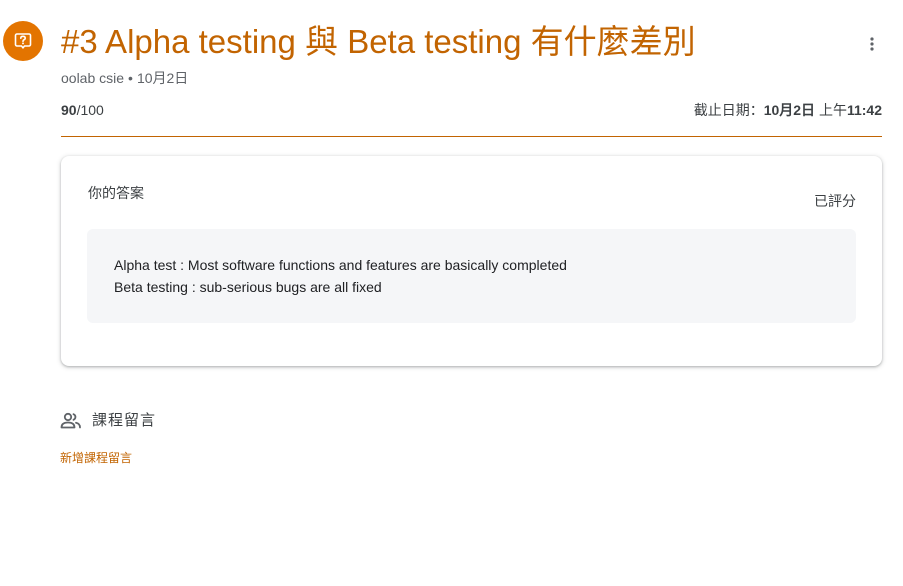 This screenshot has height=586, width=903. I want to click on points: 90/100, so click(82, 110).